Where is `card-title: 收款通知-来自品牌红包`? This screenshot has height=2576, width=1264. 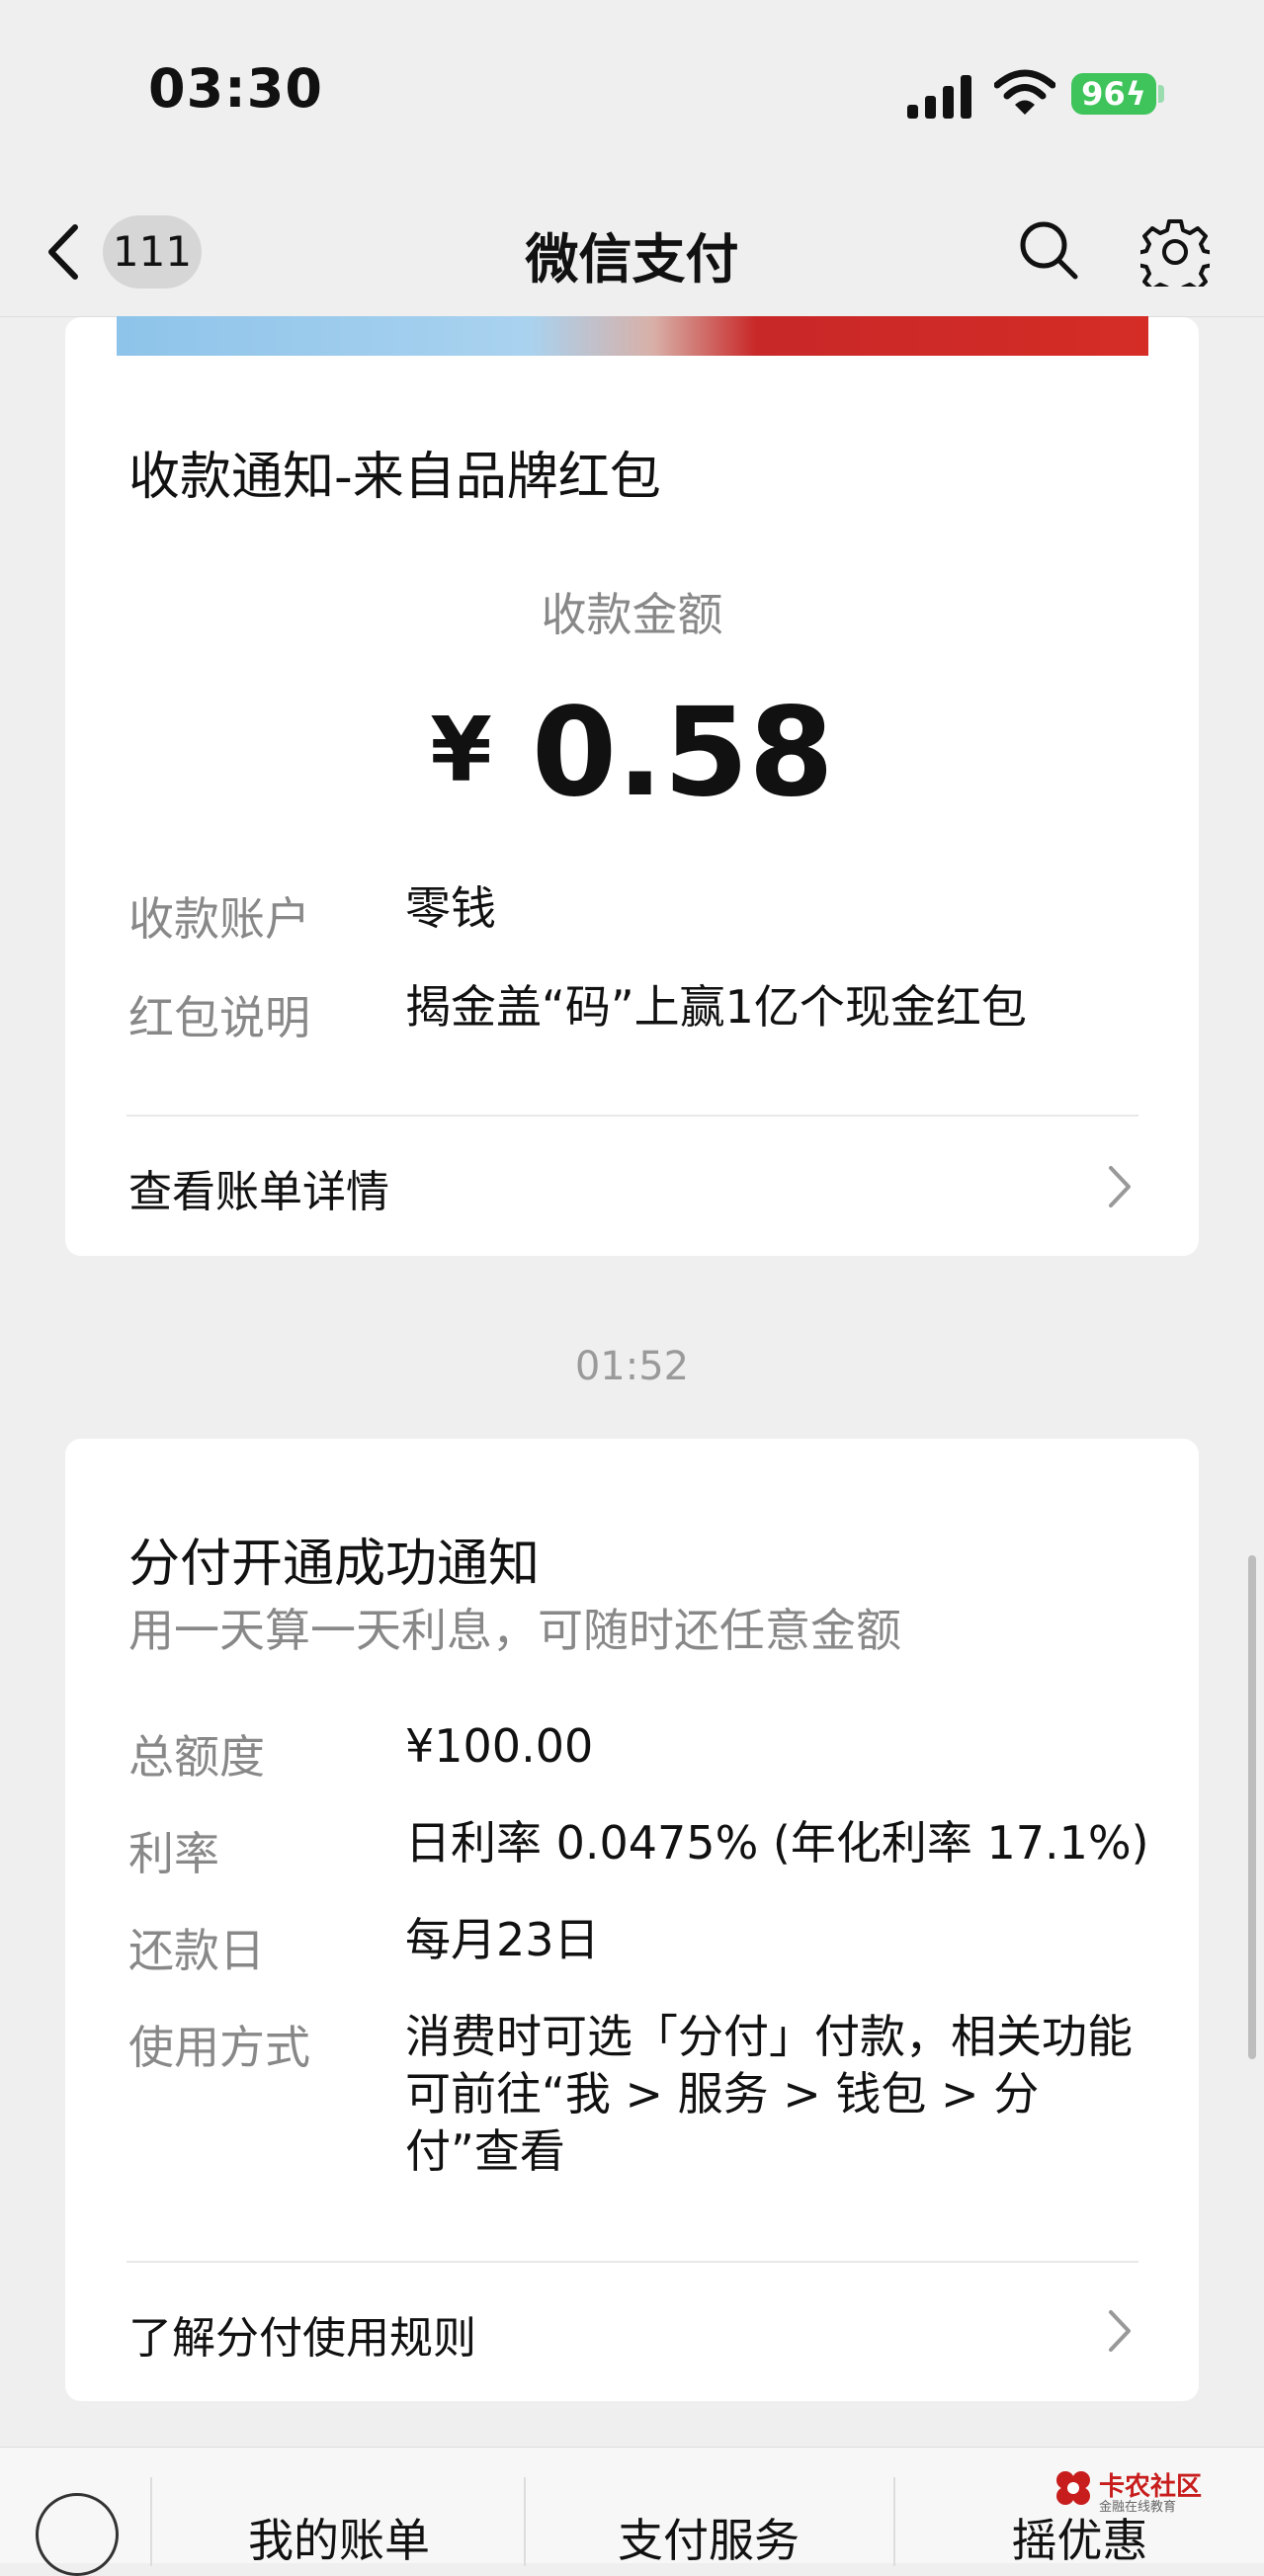 card-title: 收款通知-来自品牌红包 is located at coordinates (394, 477).